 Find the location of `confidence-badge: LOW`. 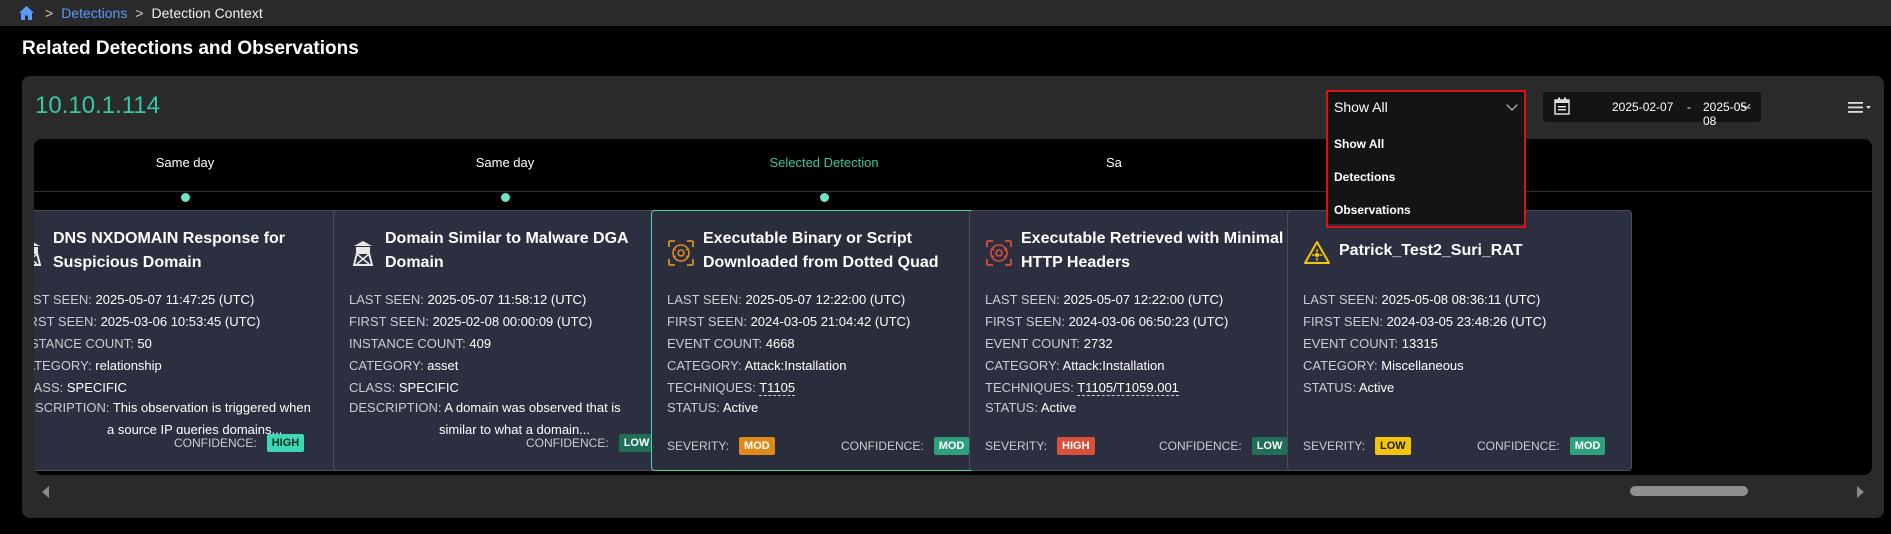

confidence-badge: LOW is located at coordinates (1269, 446).